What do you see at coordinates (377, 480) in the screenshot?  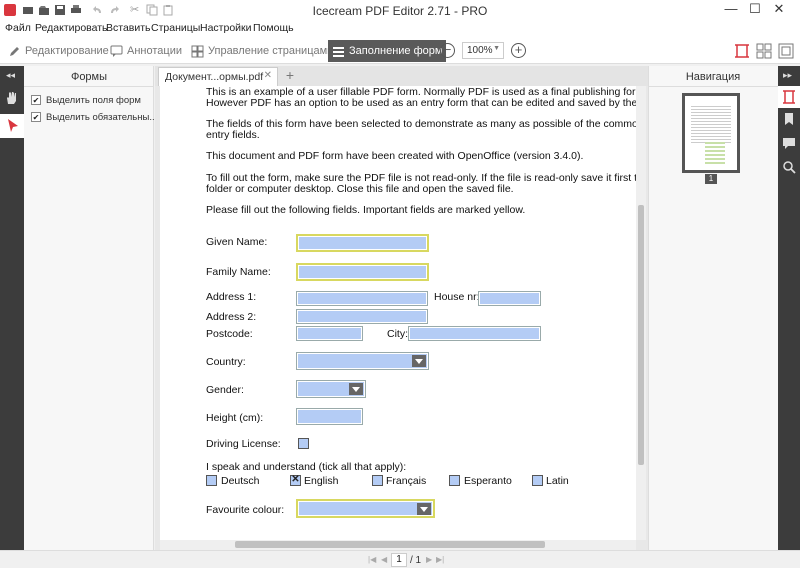 I see `francais-checkbox` at bounding box center [377, 480].